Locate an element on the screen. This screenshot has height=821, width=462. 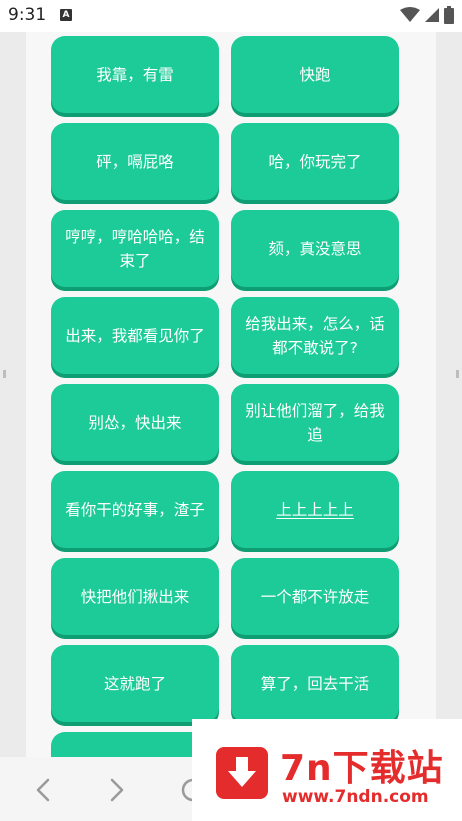
back-arrow-icon is located at coordinates (43, 790).